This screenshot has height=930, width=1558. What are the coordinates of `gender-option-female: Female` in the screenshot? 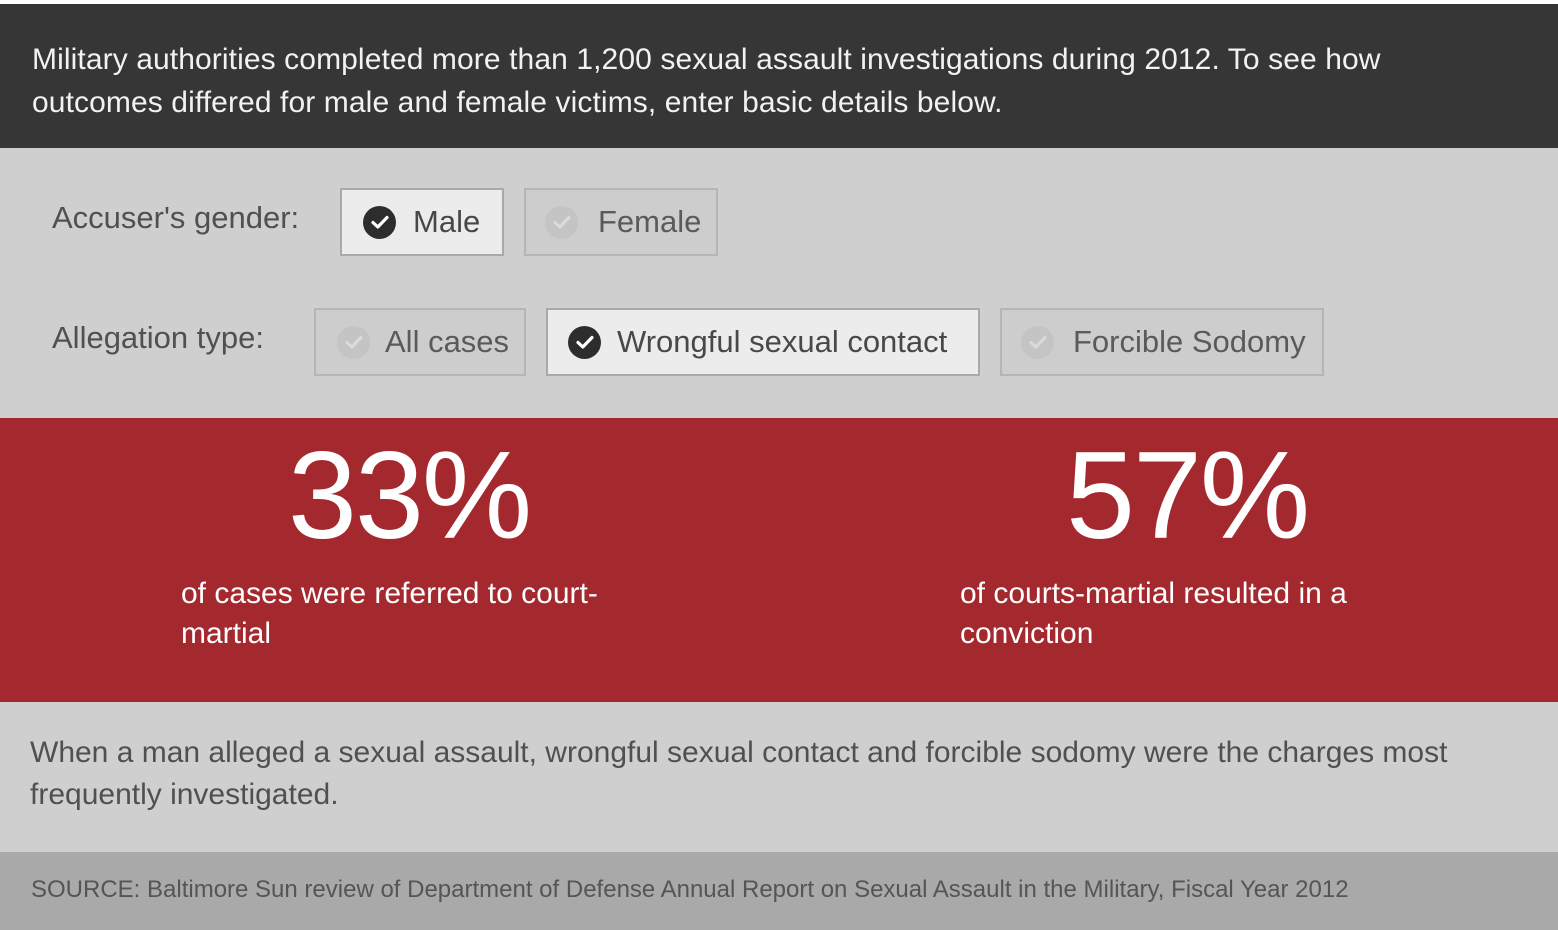 It's located at (621, 222).